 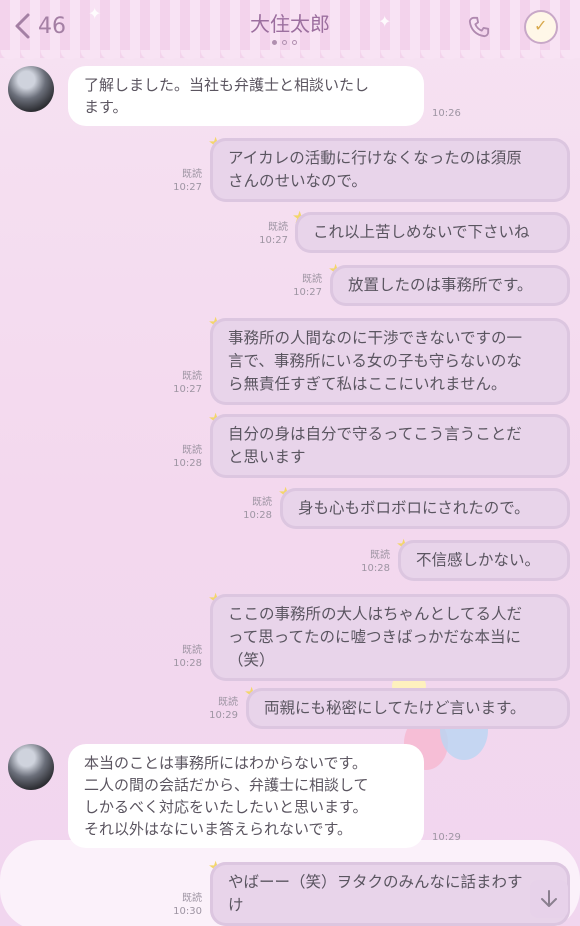 I want to click on check-badge-icon, so click(x=541, y=27).